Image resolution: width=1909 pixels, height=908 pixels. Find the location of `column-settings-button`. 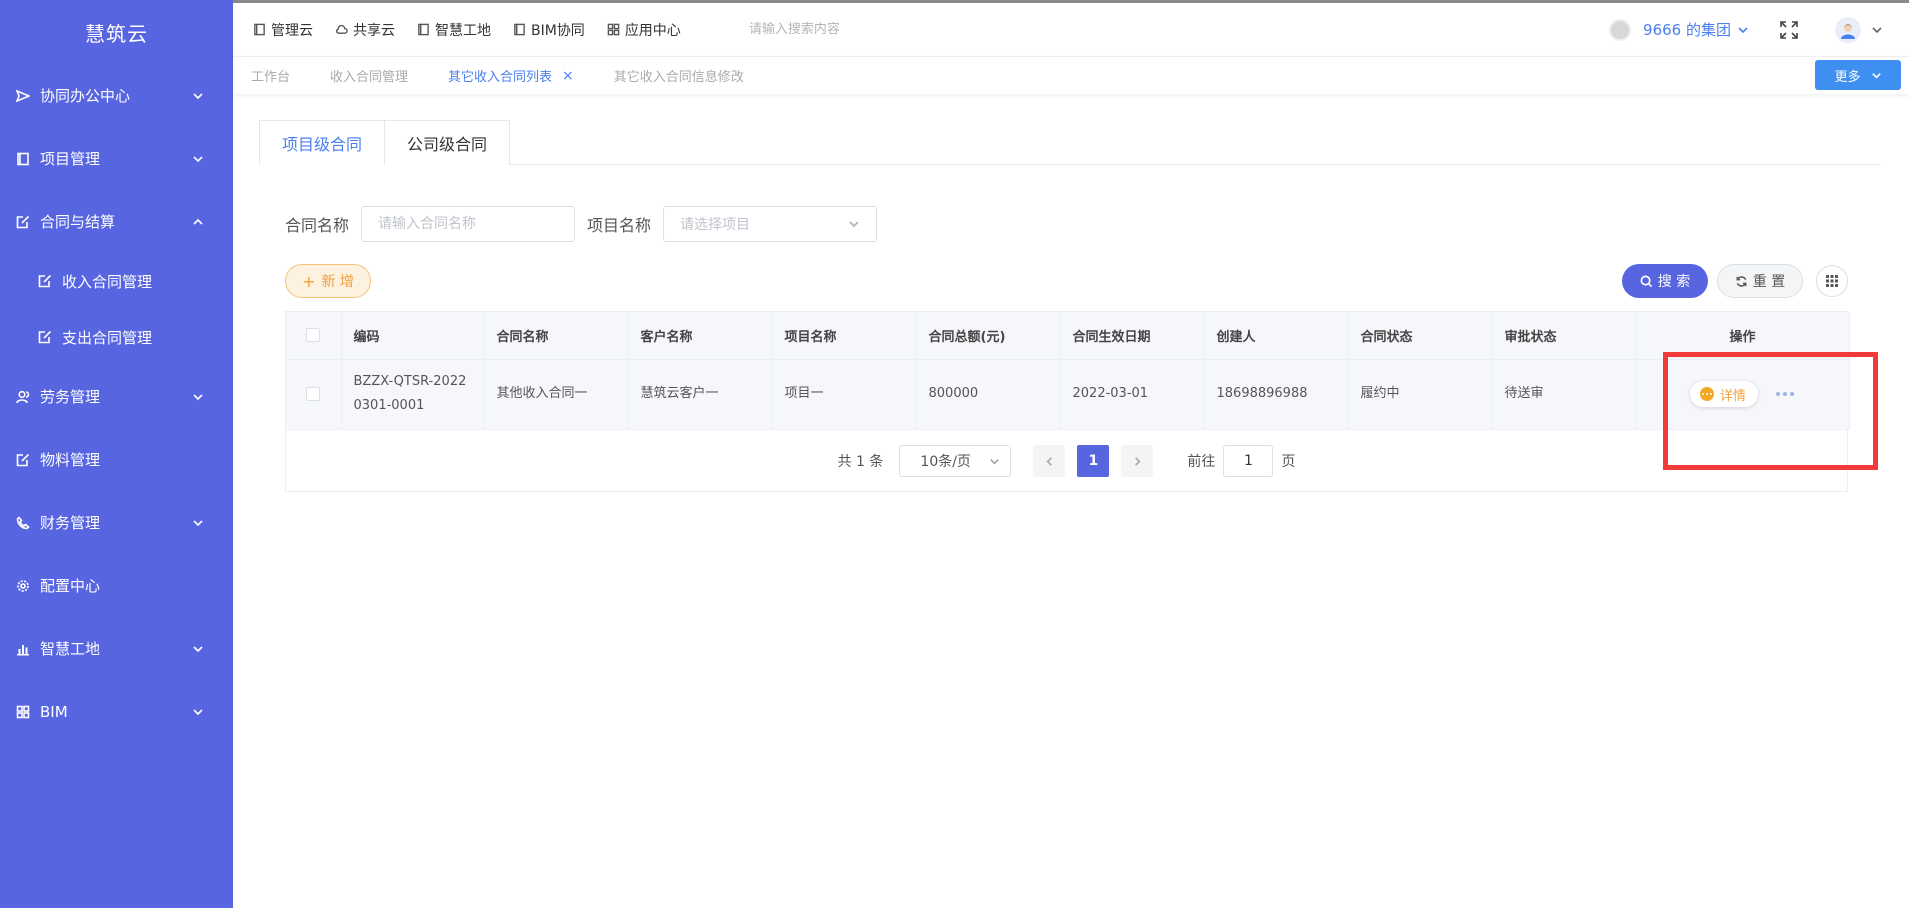

column-settings-button is located at coordinates (1832, 281).